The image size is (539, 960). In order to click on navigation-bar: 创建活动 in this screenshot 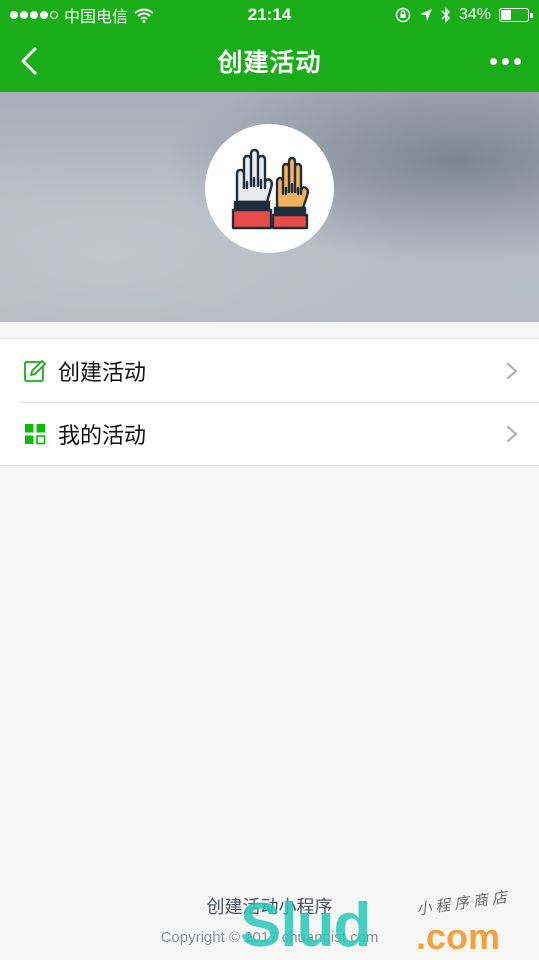, I will do `click(269, 61)`.